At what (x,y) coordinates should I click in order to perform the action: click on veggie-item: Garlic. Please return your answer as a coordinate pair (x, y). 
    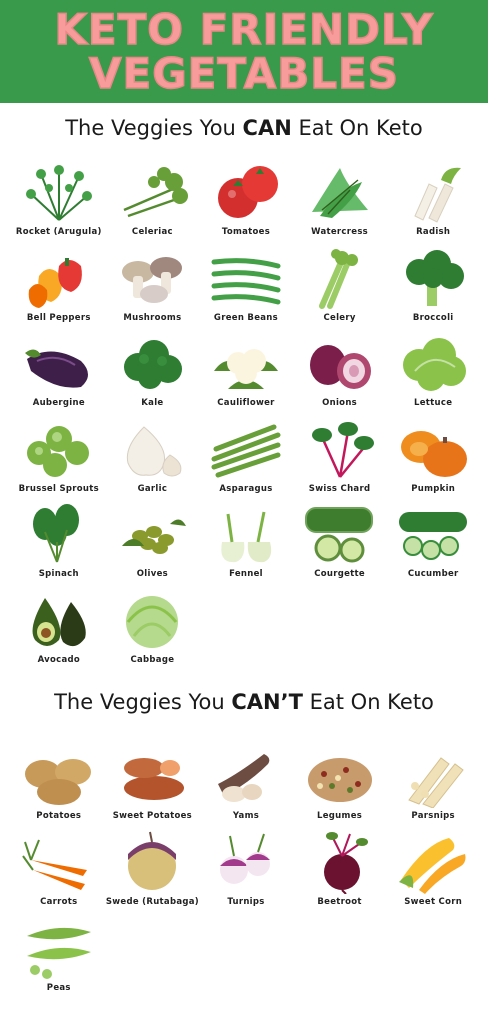
    Looking at the image, I should click on (153, 460).